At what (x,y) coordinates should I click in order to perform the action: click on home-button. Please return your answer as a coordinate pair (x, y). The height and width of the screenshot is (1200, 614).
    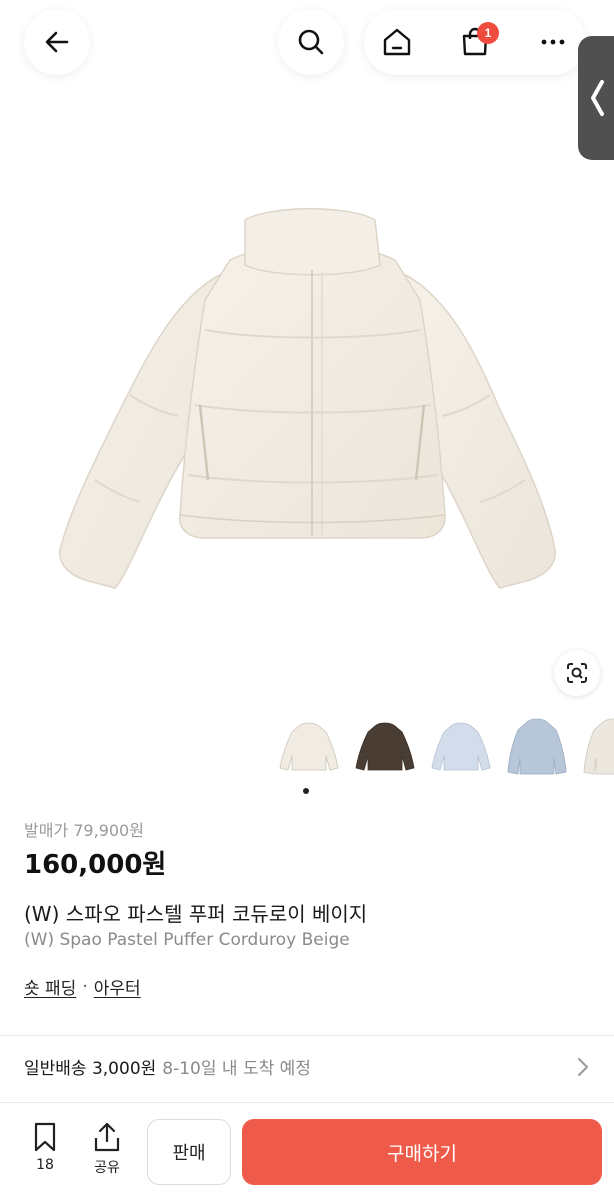
    Looking at the image, I should click on (397, 42).